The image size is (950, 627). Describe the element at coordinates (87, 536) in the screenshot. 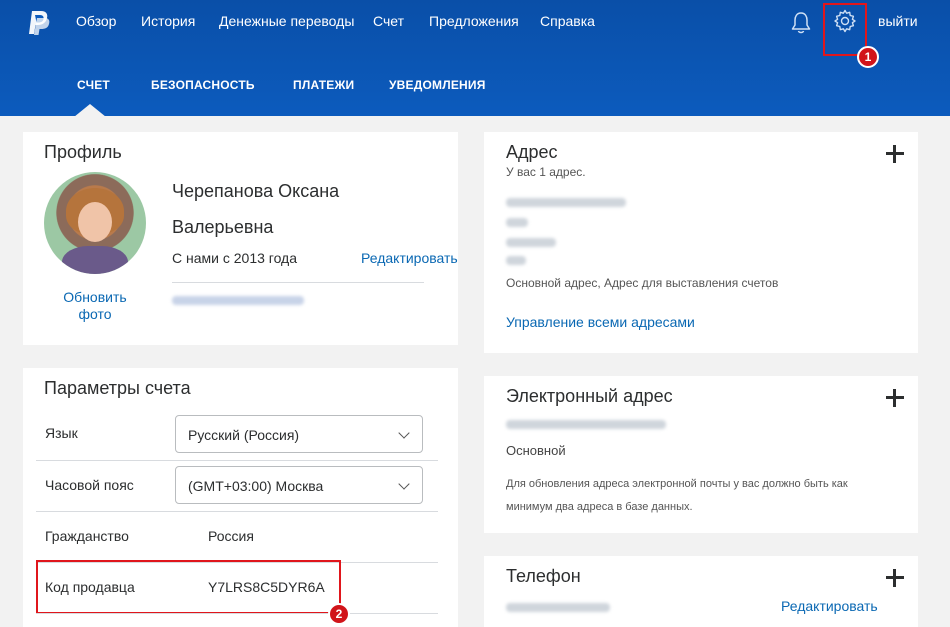

I see `citizenship-label: Гражданство` at that location.